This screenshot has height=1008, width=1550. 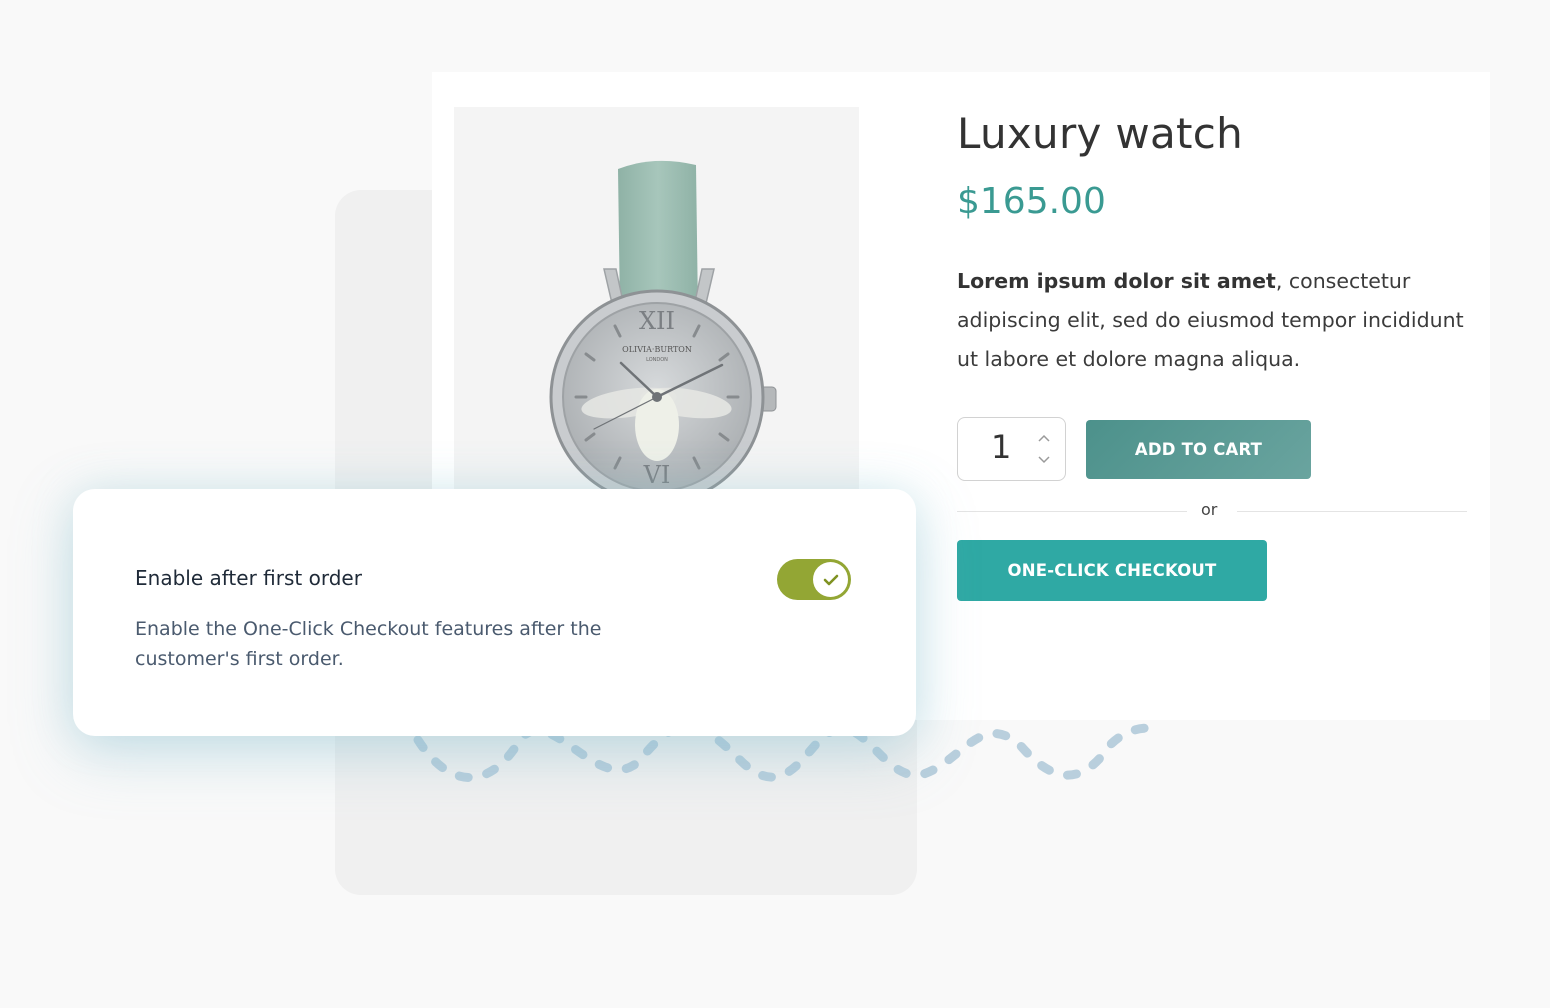 What do you see at coordinates (248, 578) in the screenshot?
I see `setting-title: Enable after first order` at bounding box center [248, 578].